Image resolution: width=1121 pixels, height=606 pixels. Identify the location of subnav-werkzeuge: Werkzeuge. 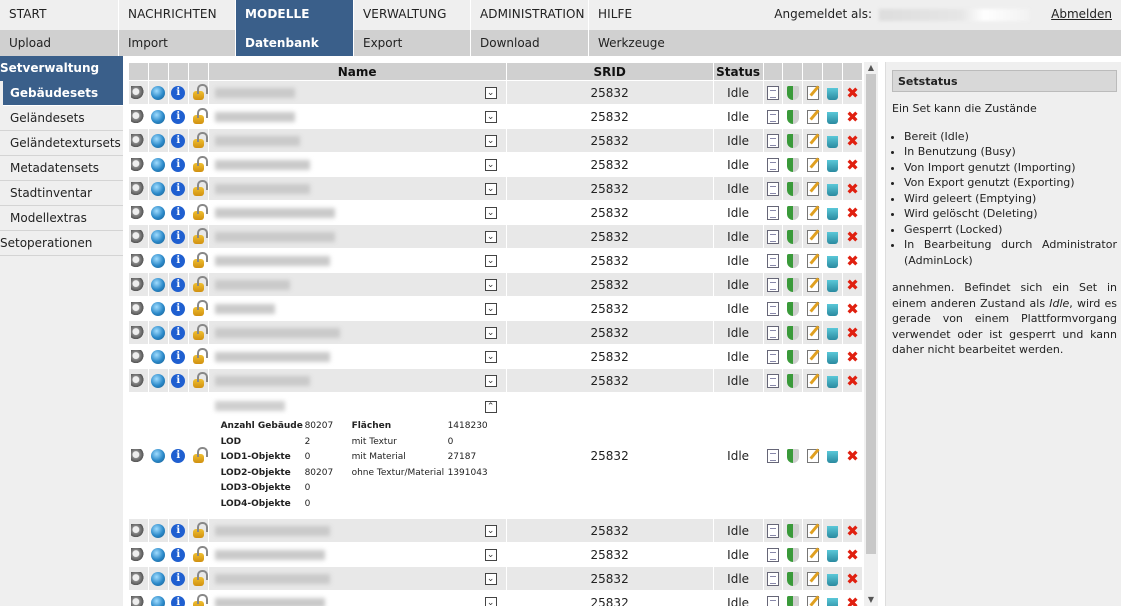
(646, 43).